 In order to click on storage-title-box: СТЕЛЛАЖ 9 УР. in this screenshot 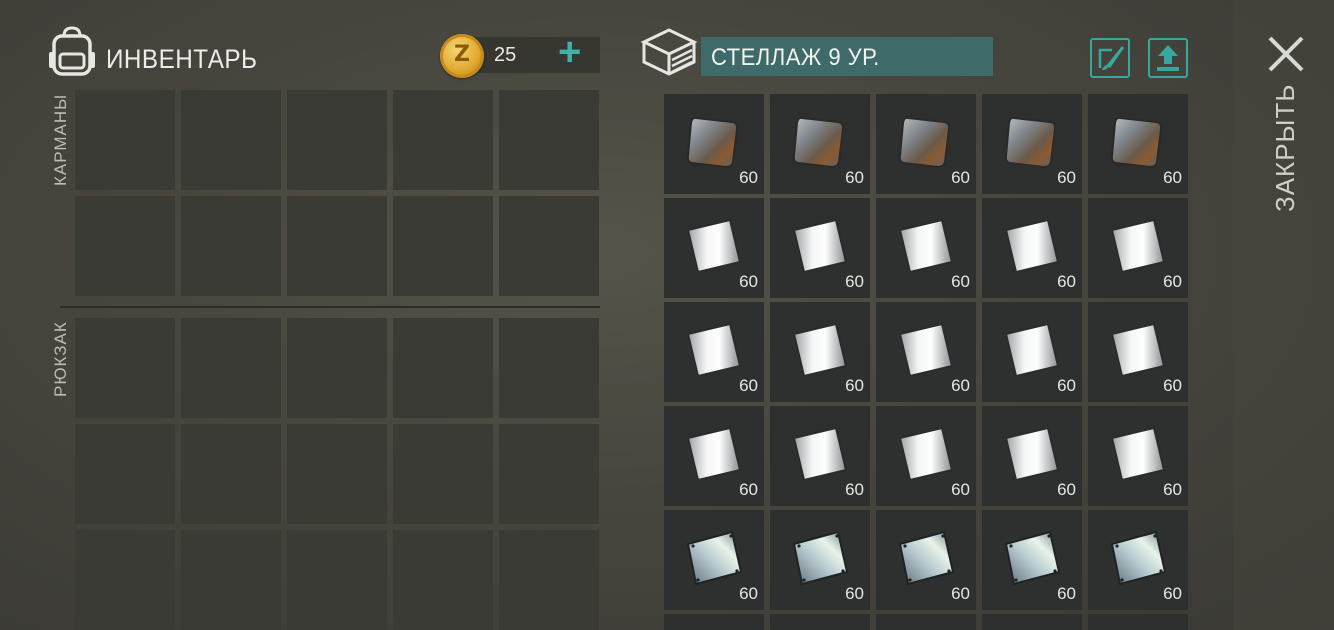, I will do `click(847, 56)`.